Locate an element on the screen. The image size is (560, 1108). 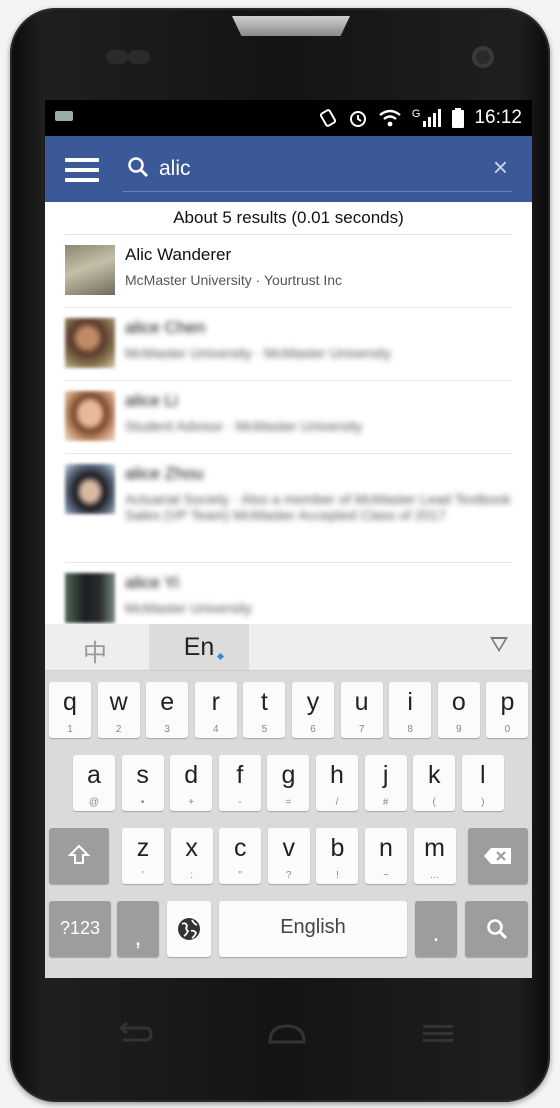
key-s: s • is located at coordinates (142, 783).